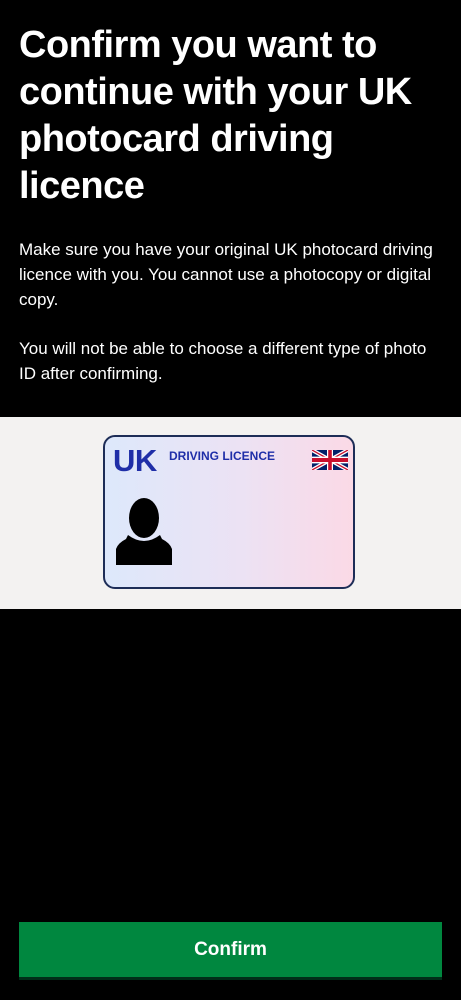 Image resolution: width=461 pixels, height=1000 pixels. Describe the element at coordinates (144, 531) in the screenshot. I see `person-silhouette-icon` at that location.